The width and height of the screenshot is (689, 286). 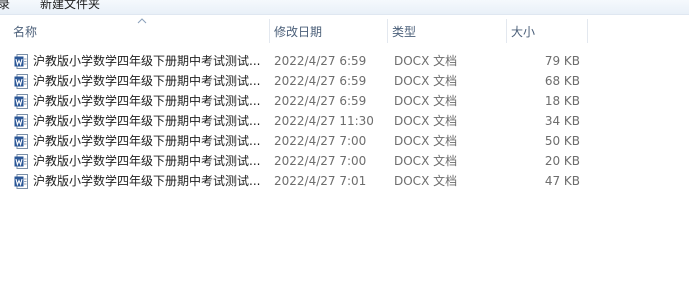 What do you see at coordinates (547, 31) in the screenshot?
I see `column-header-size: 大小` at bounding box center [547, 31].